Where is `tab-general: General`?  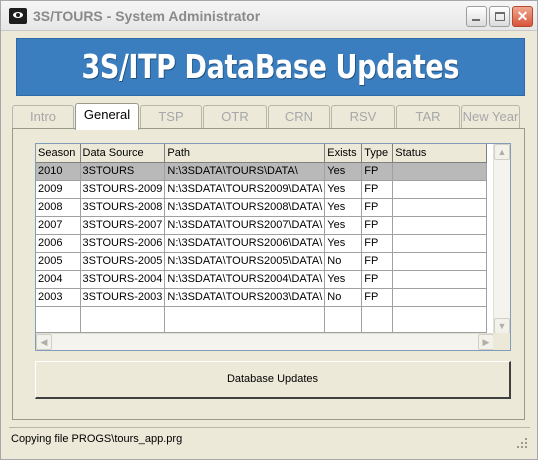 tab-general: General is located at coordinates (107, 116).